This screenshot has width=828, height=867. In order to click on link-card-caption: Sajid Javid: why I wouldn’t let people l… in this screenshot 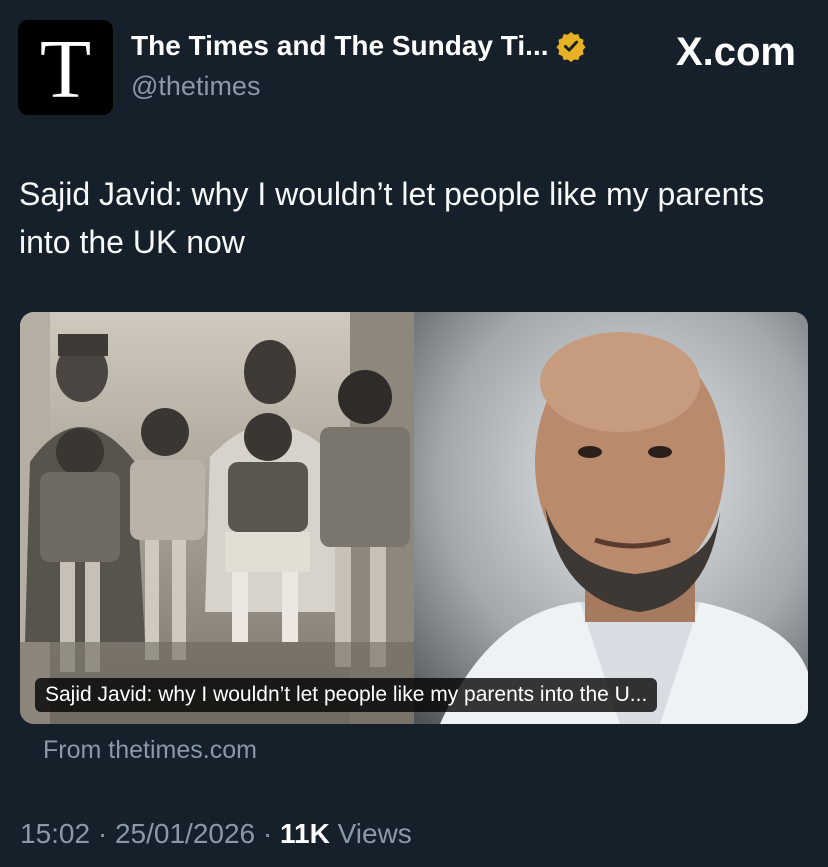, I will do `click(346, 695)`.